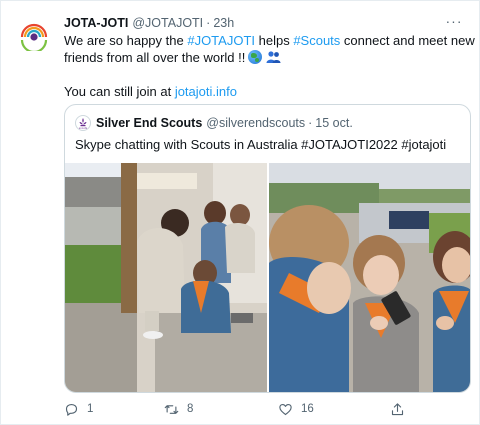 The image size is (480, 425). What do you see at coordinates (266, 91) in the screenshot?
I see `tweet-text-line-3: You can still join at jotajoti.info` at bounding box center [266, 91].